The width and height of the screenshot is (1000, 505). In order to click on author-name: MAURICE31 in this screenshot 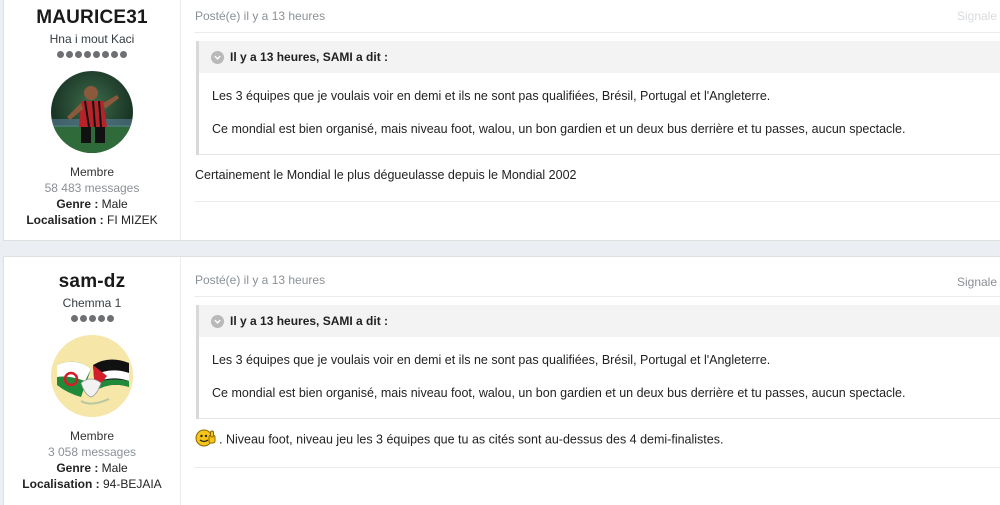, I will do `click(92, 18)`.